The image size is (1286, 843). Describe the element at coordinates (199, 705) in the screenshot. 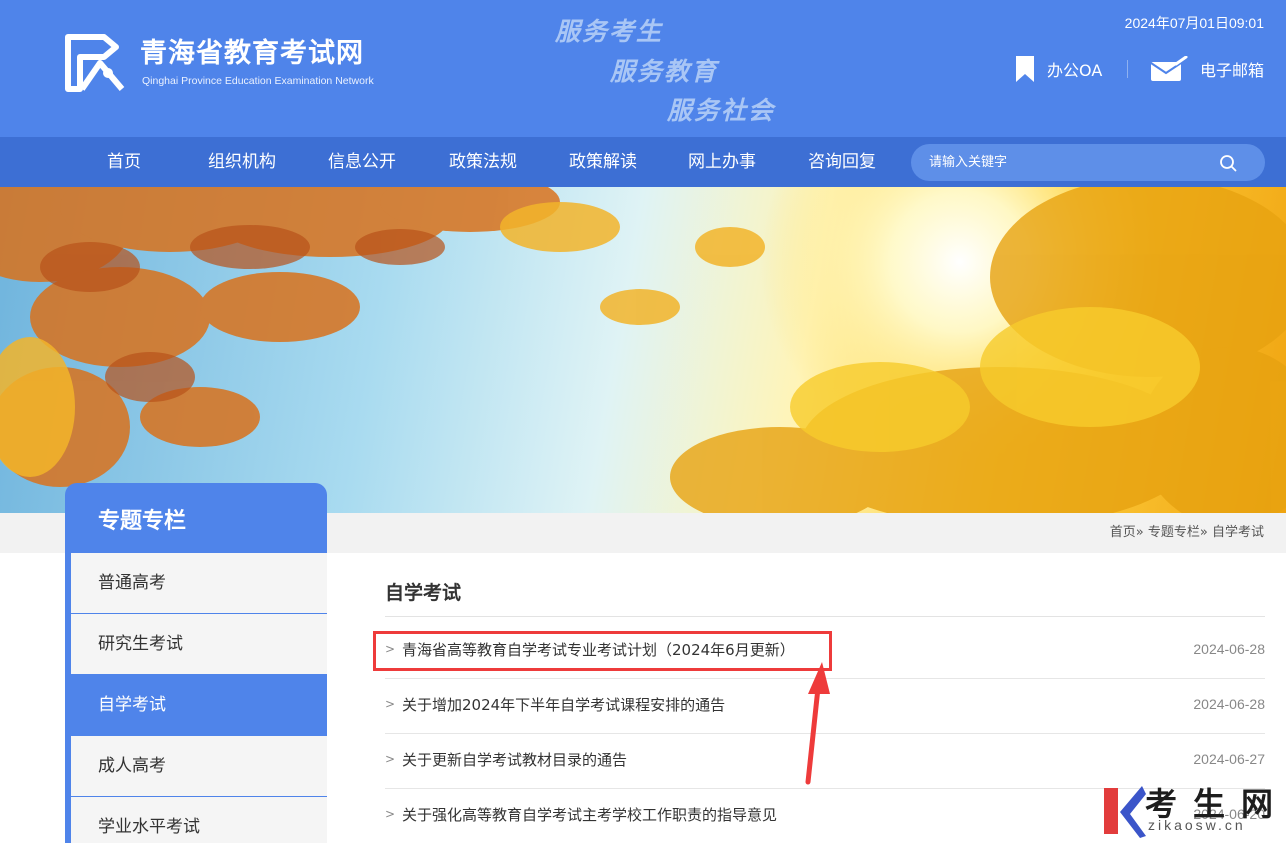

I see `sidebar-item-self-study-exam: 自学考试` at that location.